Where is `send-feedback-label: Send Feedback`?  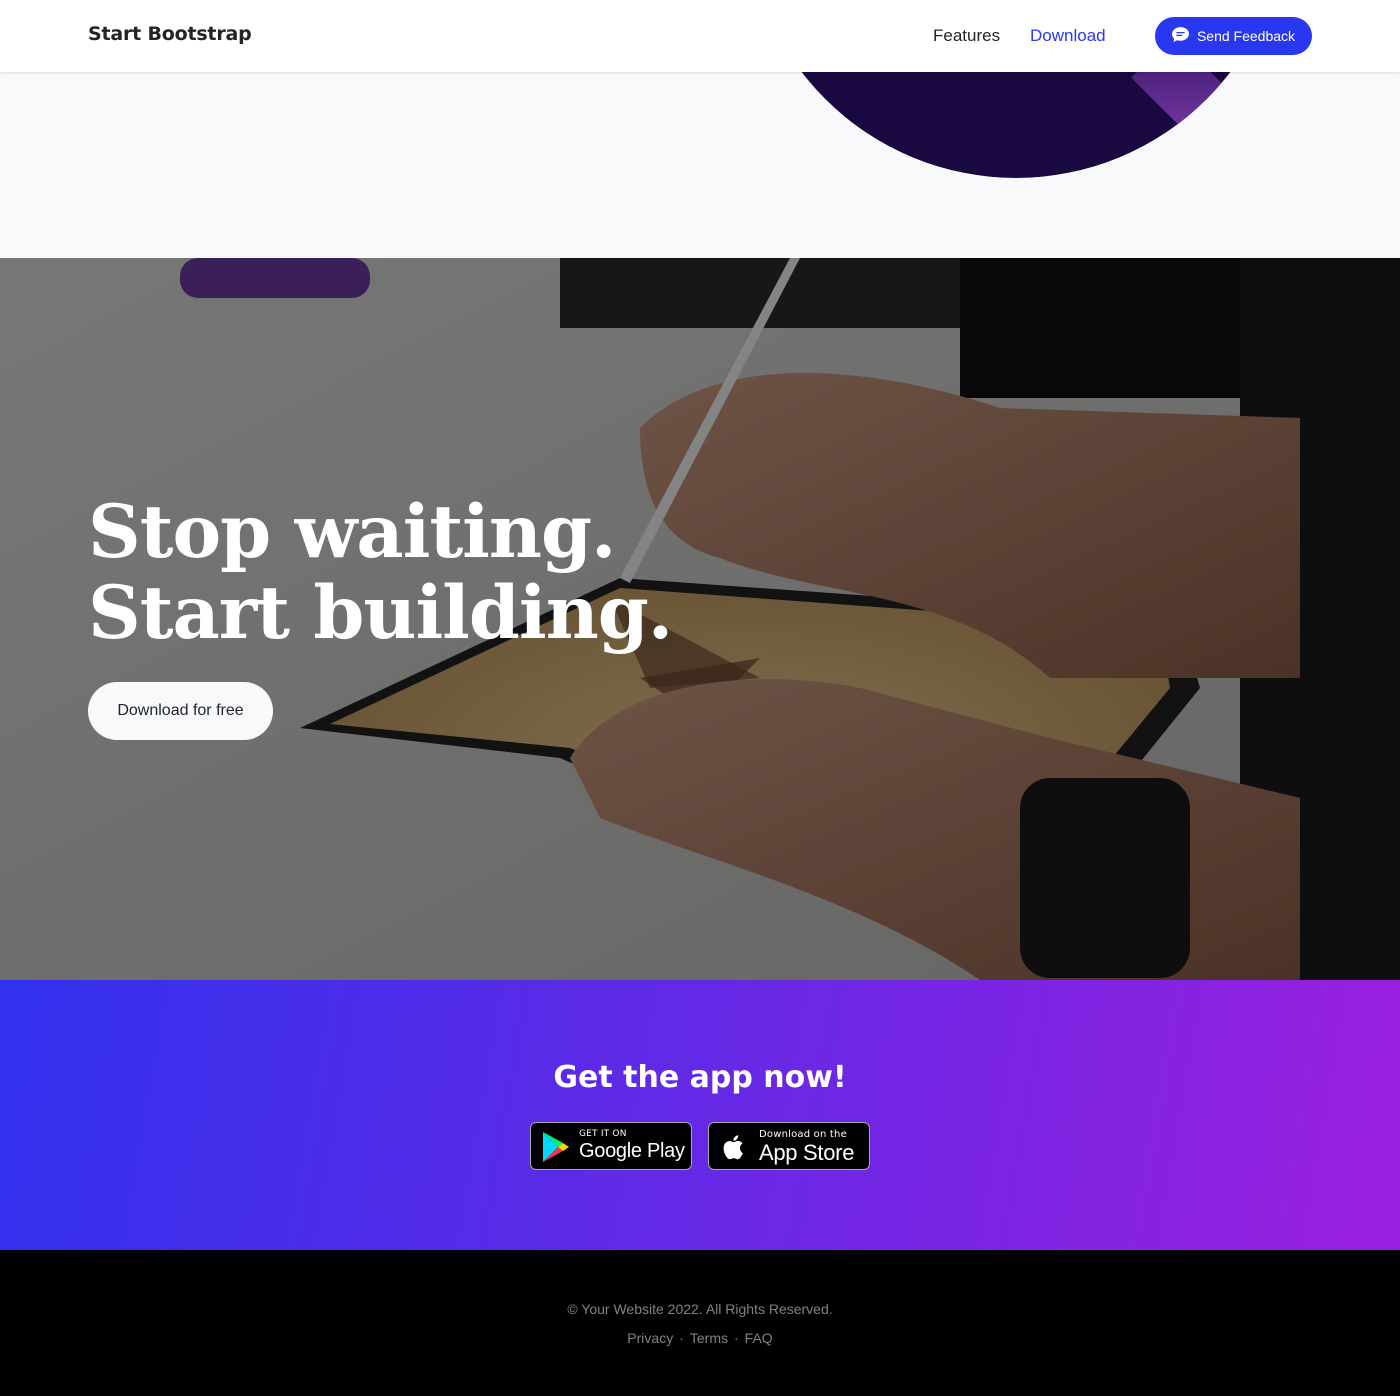
send-feedback-label: Send Feedback is located at coordinates (1246, 36).